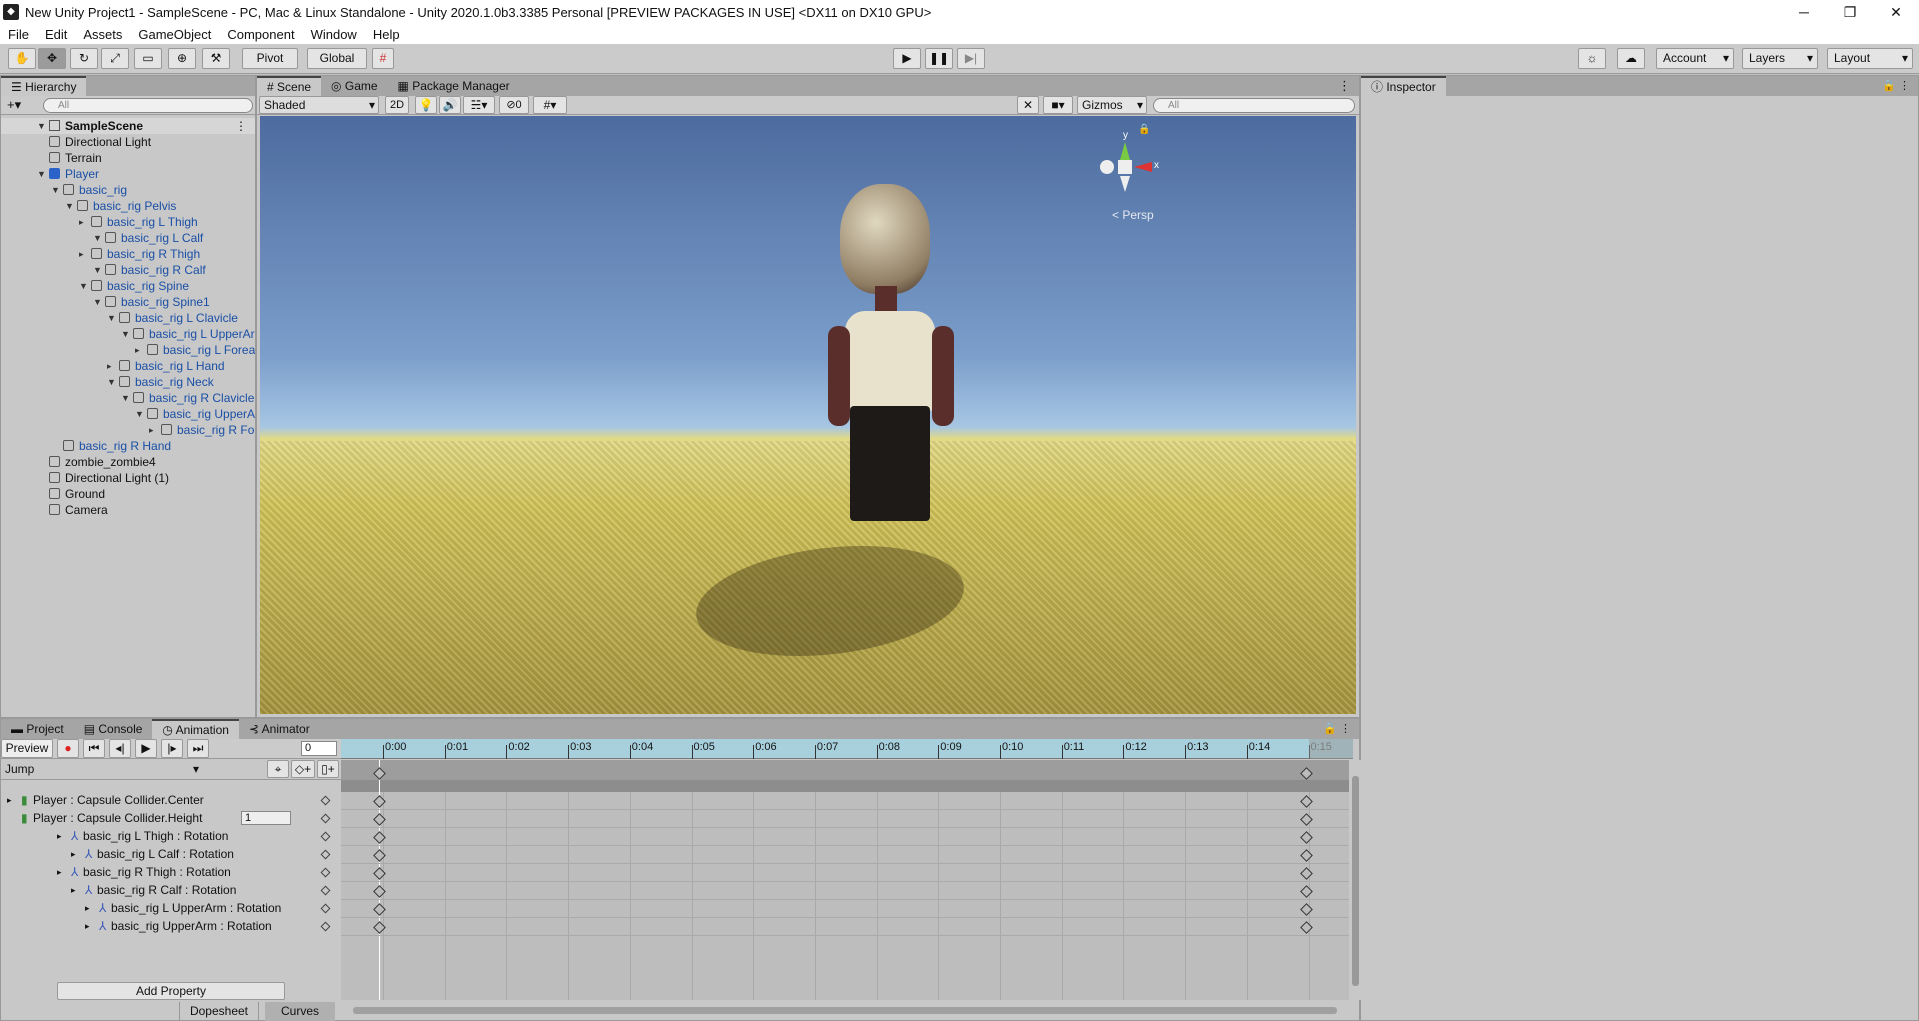 The height and width of the screenshot is (1021, 1919). Describe the element at coordinates (1870, 58) in the screenshot. I see `layout-dropdown: Layout ▾` at that location.